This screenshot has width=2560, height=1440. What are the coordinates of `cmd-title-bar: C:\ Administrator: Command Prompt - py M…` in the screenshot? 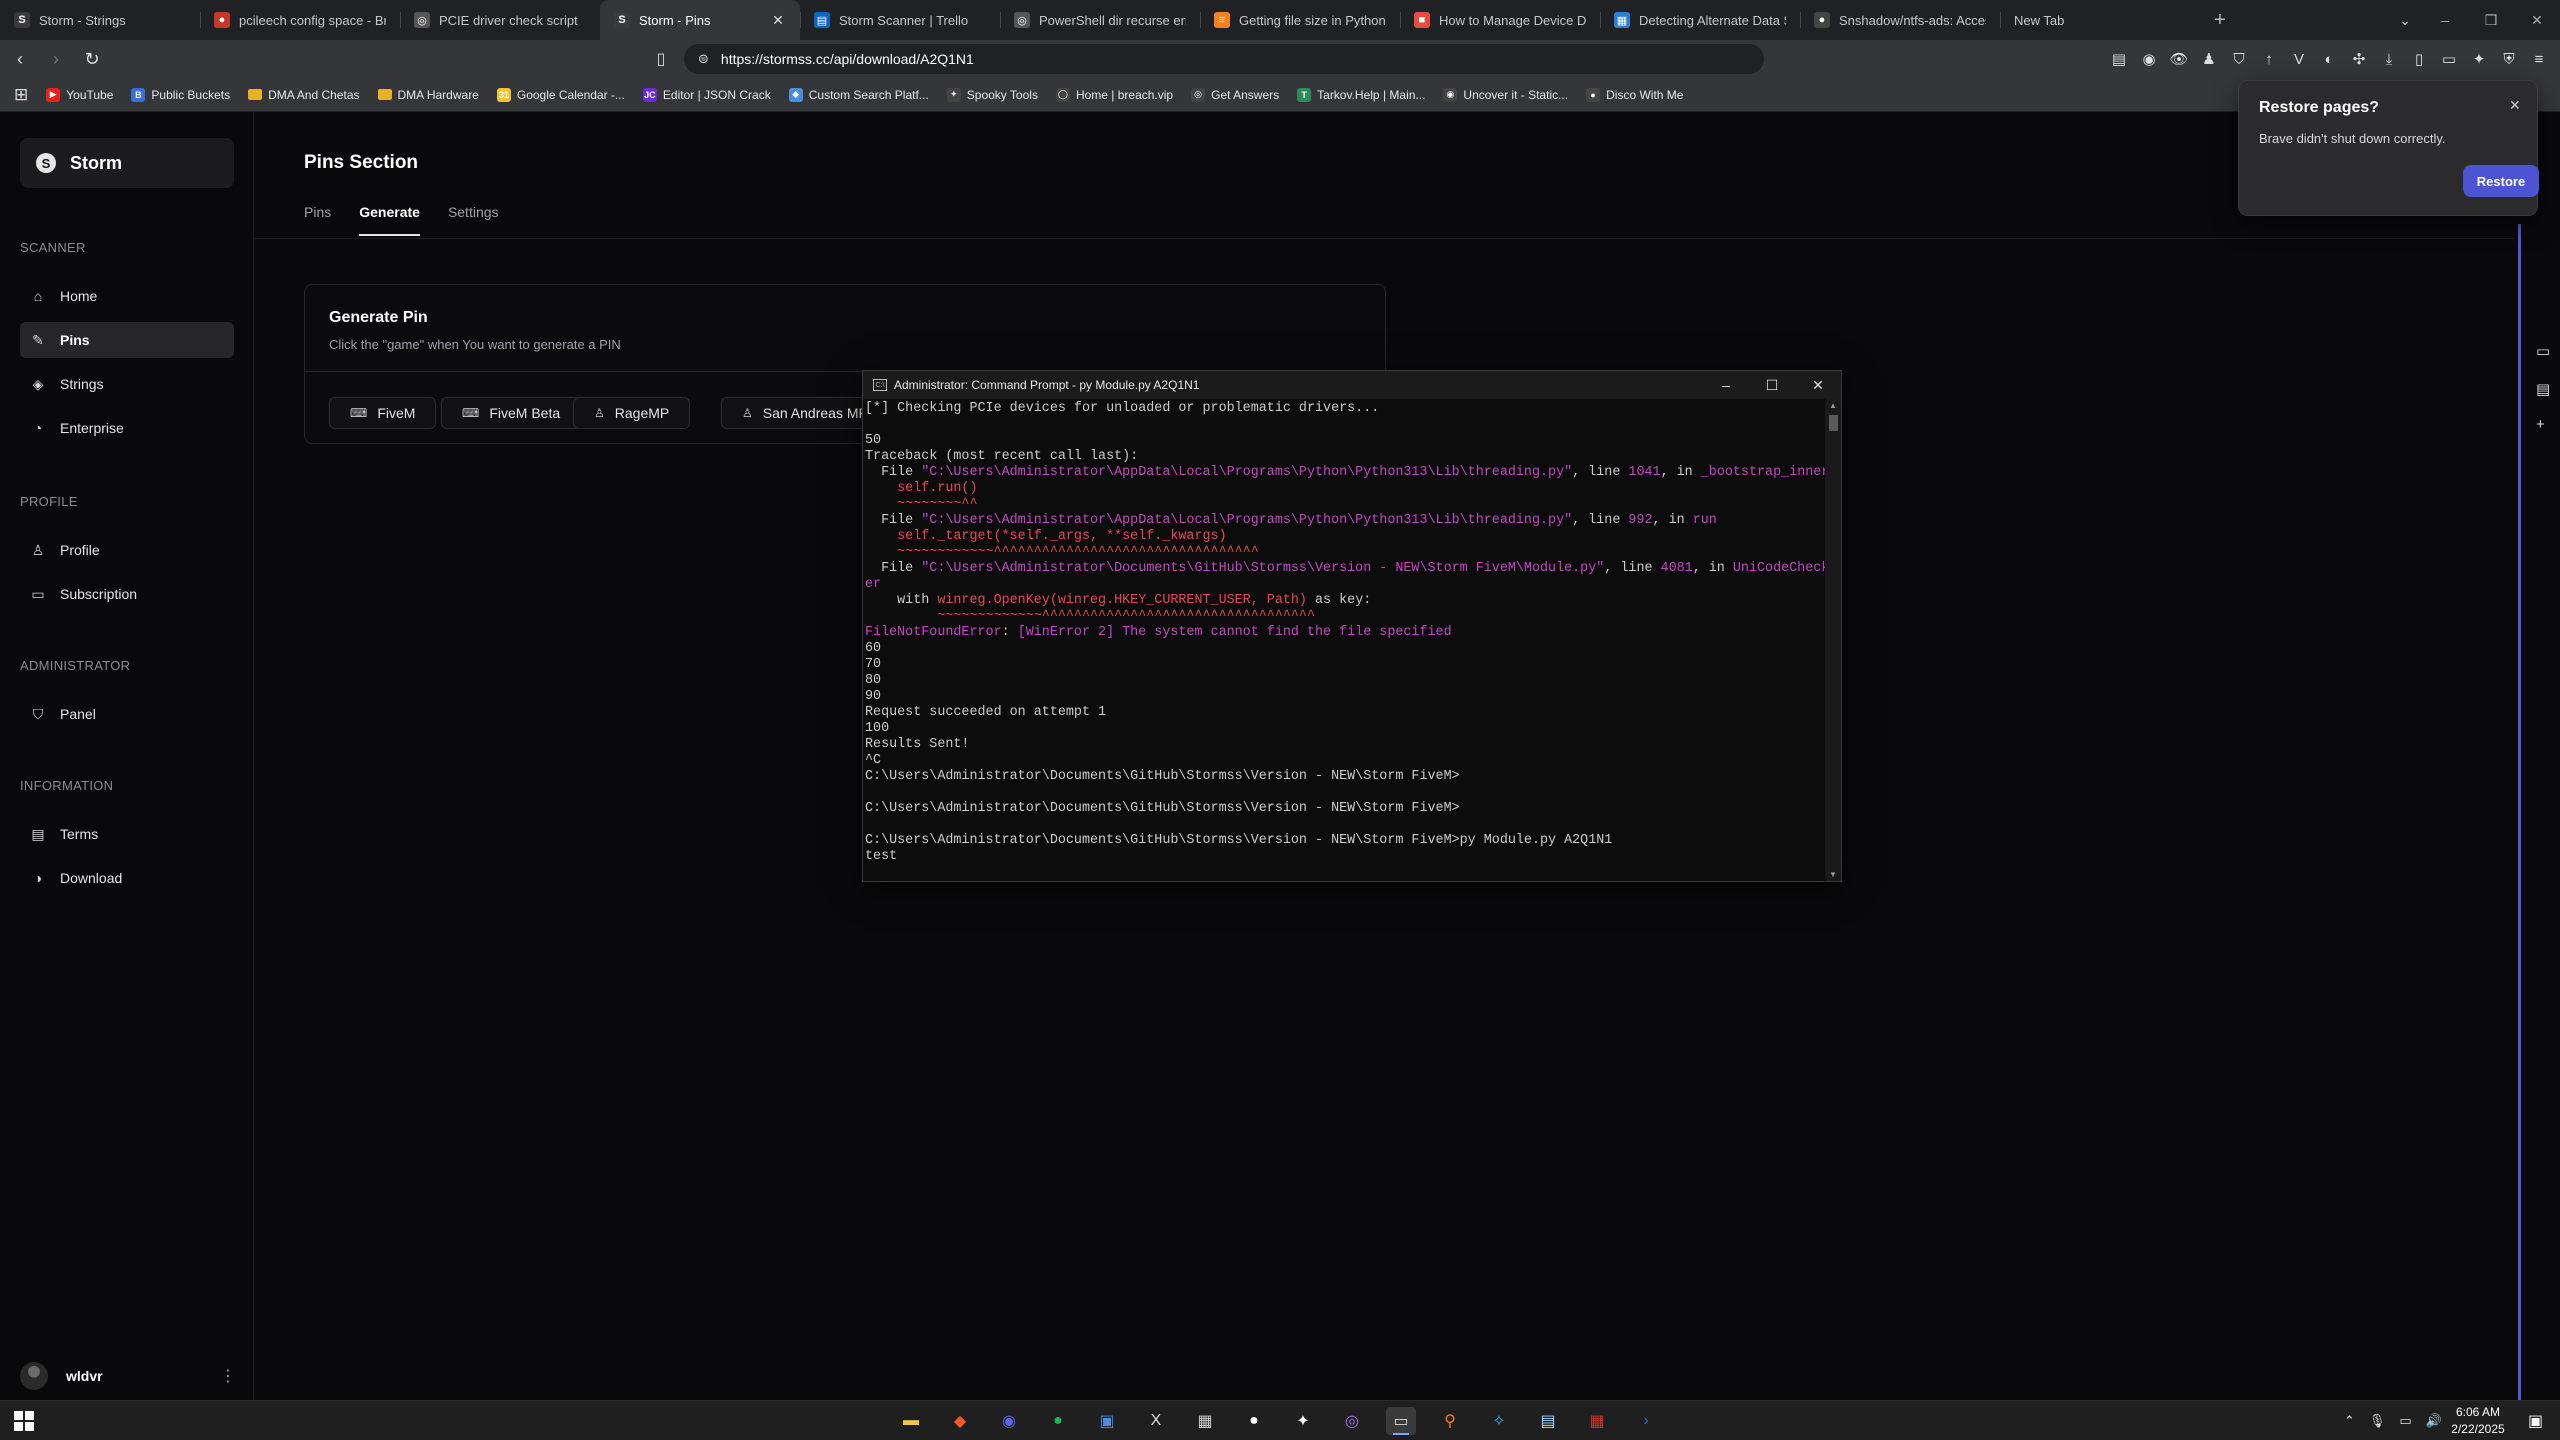 It's located at (1352, 385).